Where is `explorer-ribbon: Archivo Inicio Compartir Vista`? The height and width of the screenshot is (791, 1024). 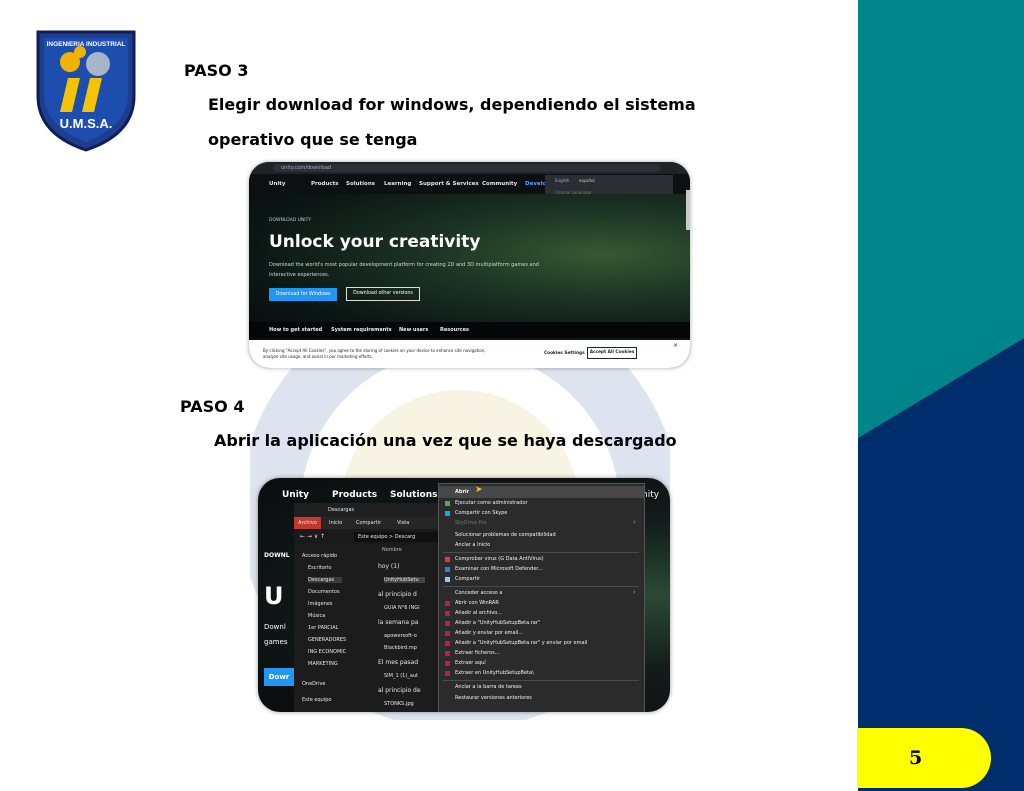 explorer-ribbon: Archivo Inicio Compartir Vista is located at coordinates (369, 523).